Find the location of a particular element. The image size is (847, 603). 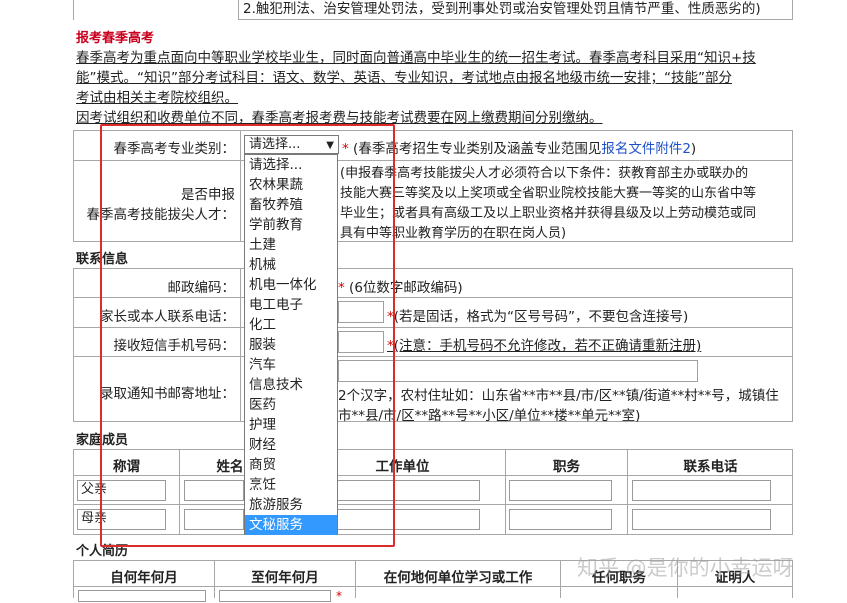

mother-position-input is located at coordinates (560, 519).